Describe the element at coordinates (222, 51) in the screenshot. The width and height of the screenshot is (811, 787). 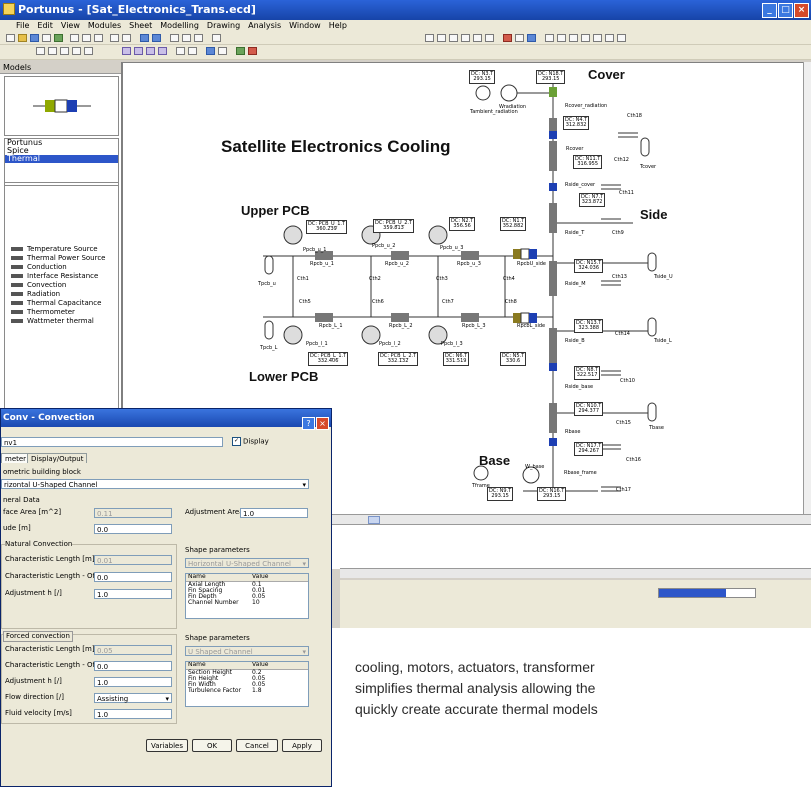
I see `result-icon` at that location.